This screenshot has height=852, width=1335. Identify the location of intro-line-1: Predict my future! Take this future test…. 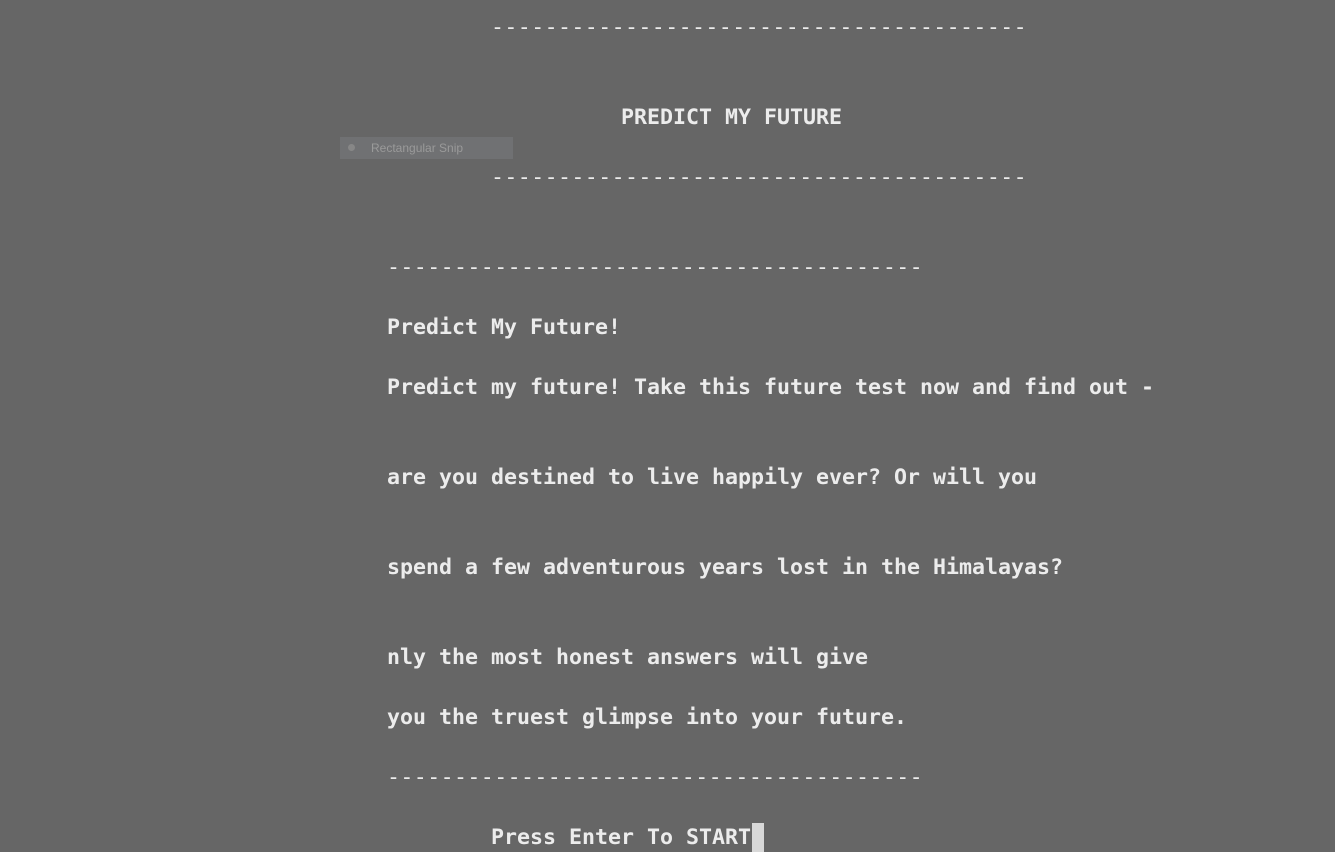
(771, 387).